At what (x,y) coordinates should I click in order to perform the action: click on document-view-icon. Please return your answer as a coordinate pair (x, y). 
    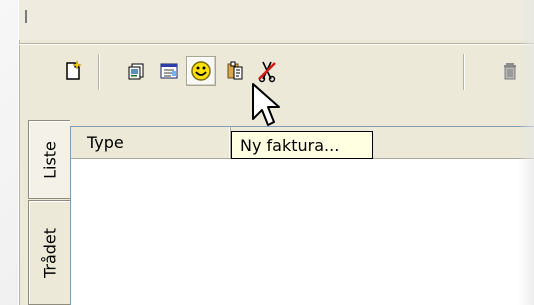
    Looking at the image, I should click on (136, 71).